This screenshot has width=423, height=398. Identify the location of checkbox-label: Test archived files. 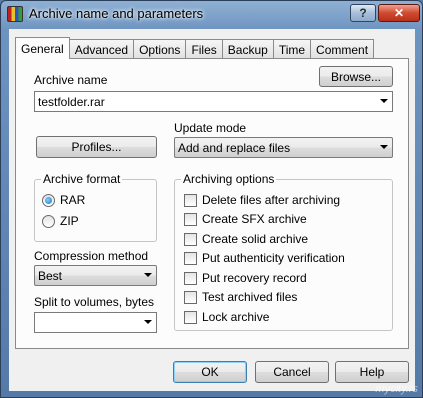
(250, 297).